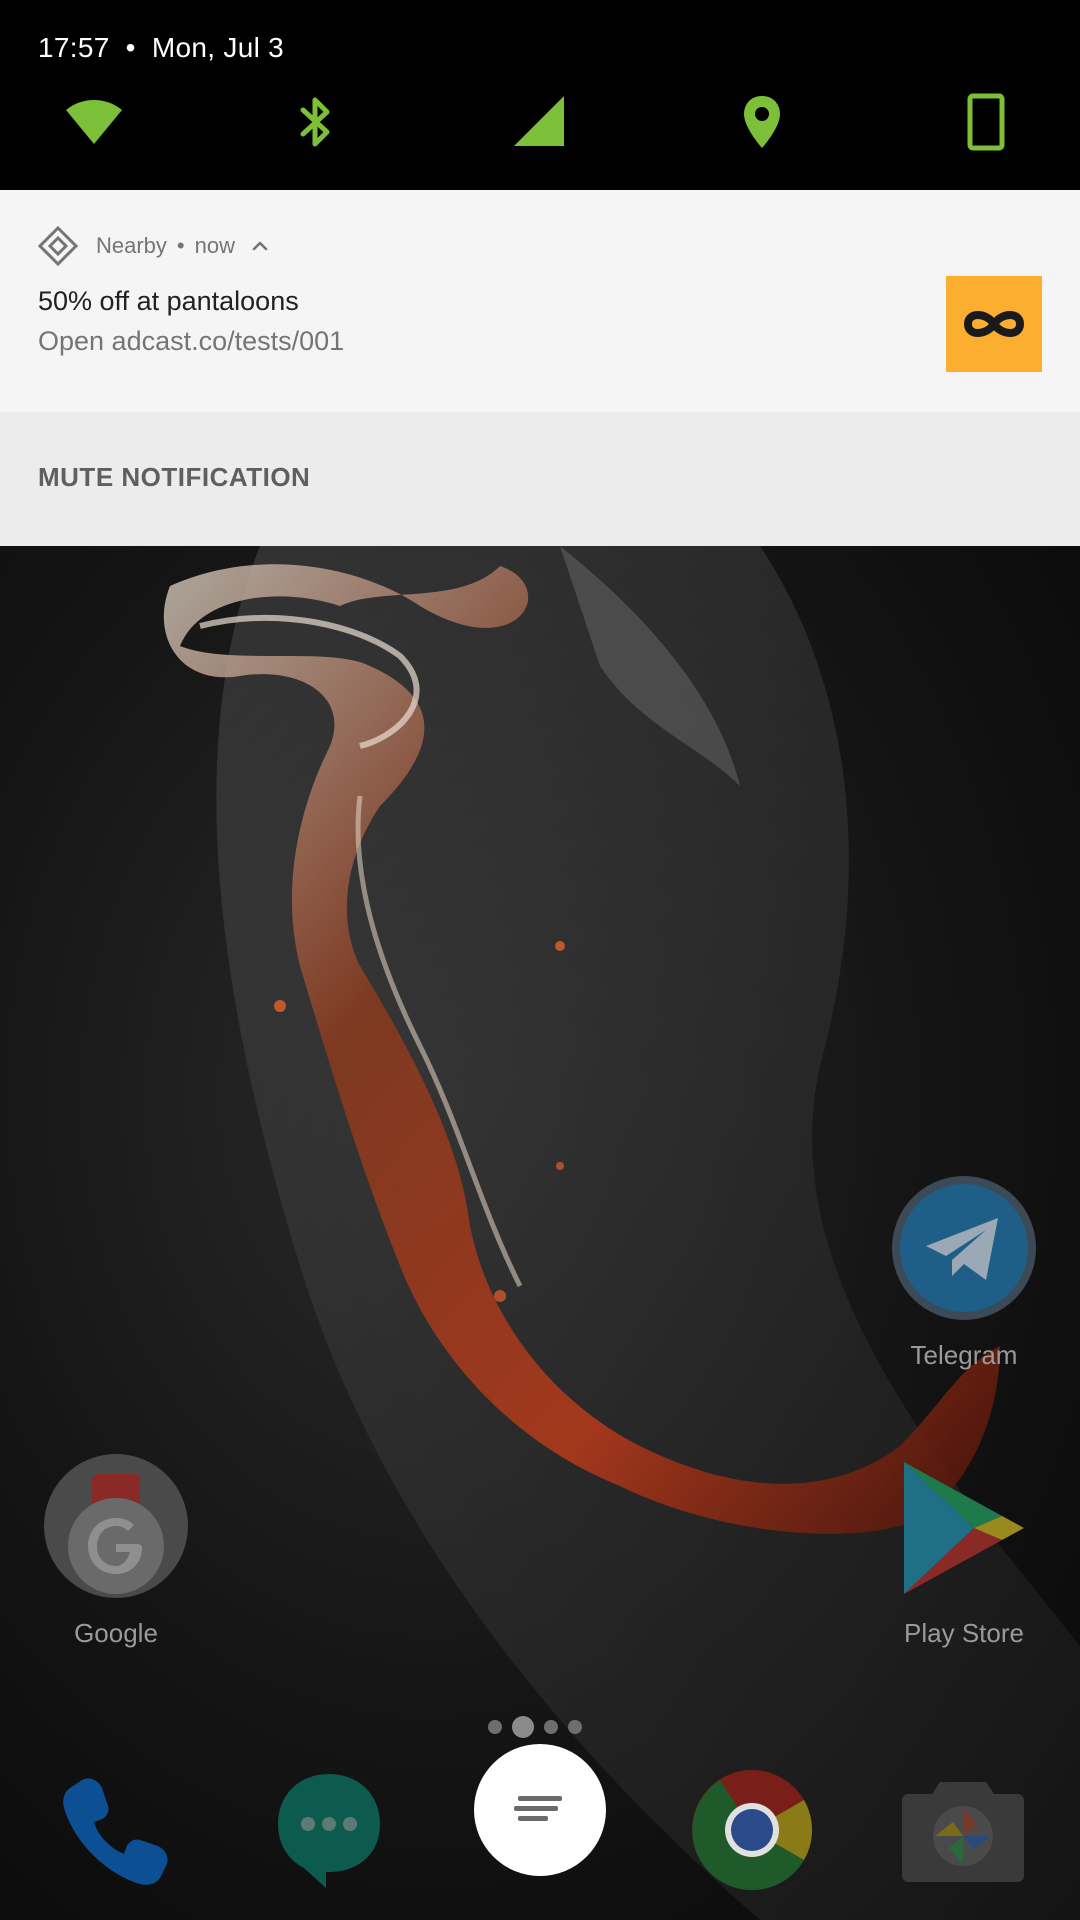 Image resolution: width=1080 pixels, height=1920 pixels. What do you see at coordinates (315, 122) in the screenshot?
I see `bluetooth-icon` at bounding box center [315, 122].